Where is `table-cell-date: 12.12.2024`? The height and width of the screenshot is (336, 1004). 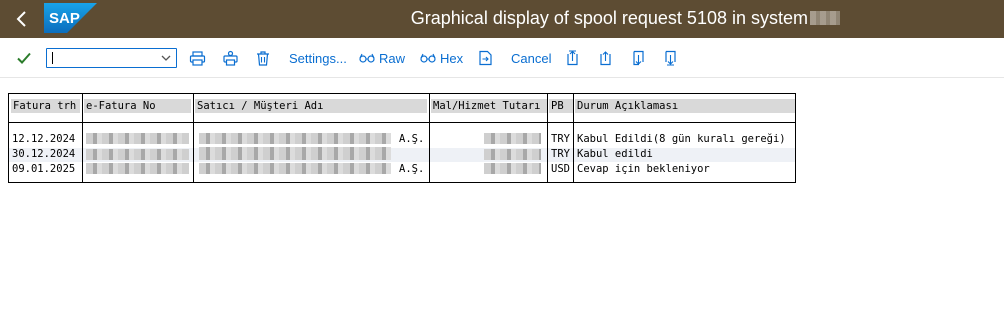
table-cell-date: 12.12.2024 is located at coordinates (44, 139).